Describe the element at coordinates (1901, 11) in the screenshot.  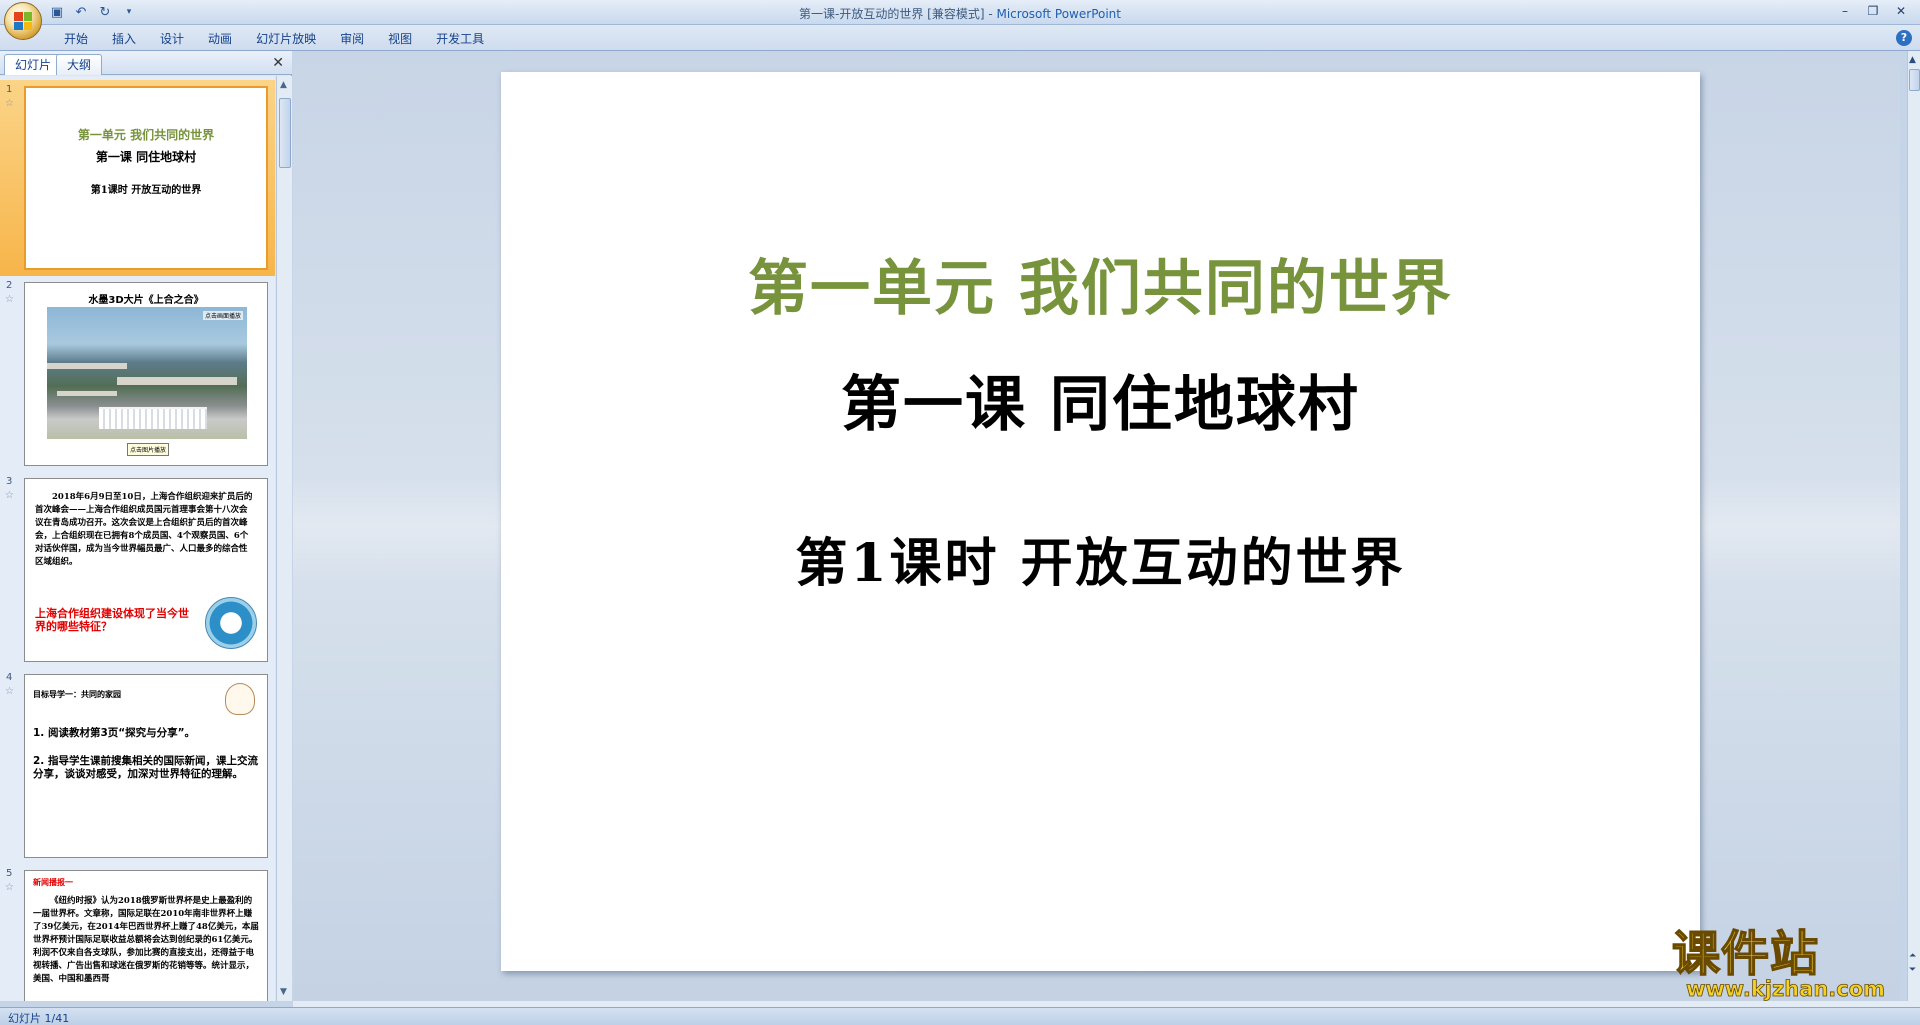
I see `close-button: ✕` at that location.